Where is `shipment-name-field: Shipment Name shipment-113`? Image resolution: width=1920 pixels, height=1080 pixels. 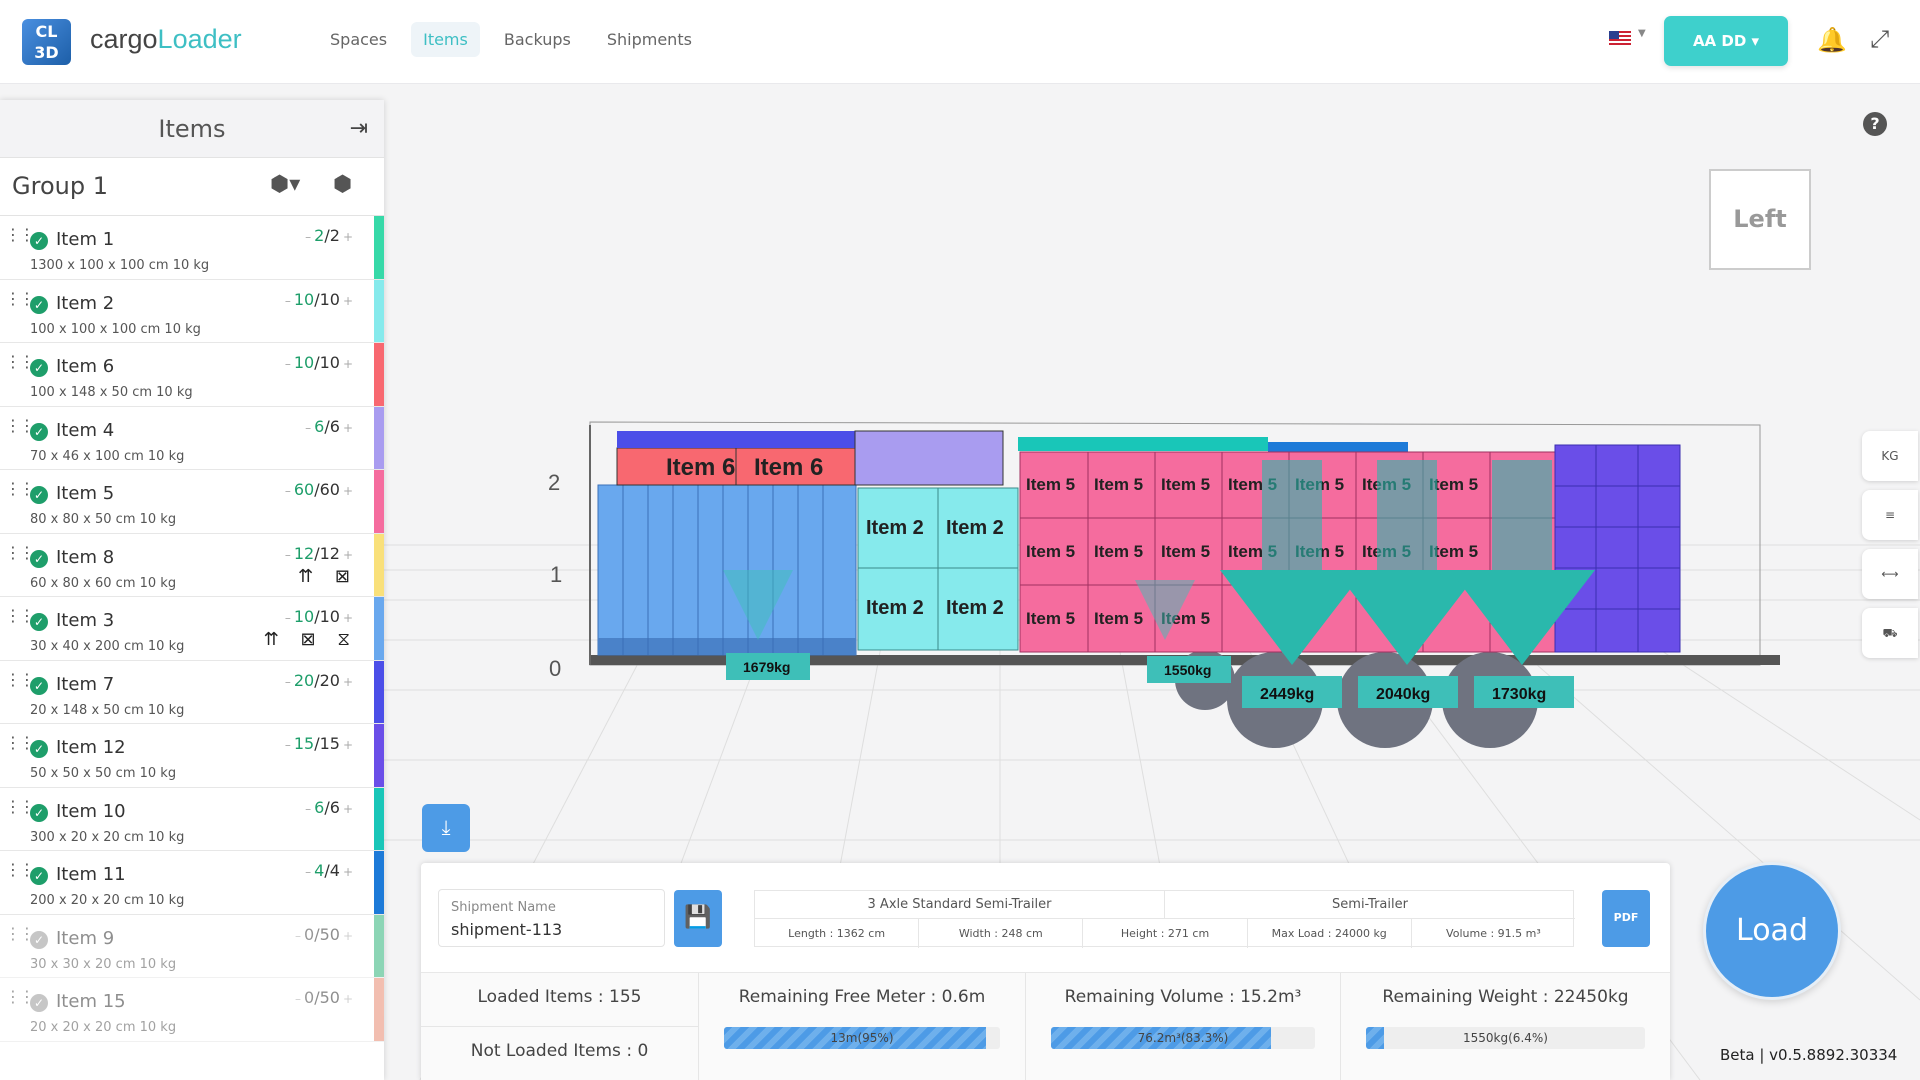 shipment-name-field: Shipment Name shipment-113 is located at coordinates (551, 918).